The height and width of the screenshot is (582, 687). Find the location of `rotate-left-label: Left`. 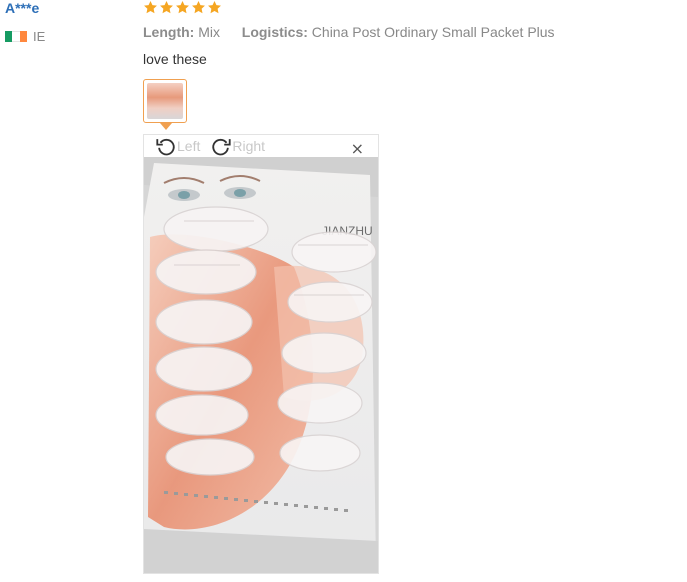

rotate-left-label: Left is located at coordinates (189, 146).